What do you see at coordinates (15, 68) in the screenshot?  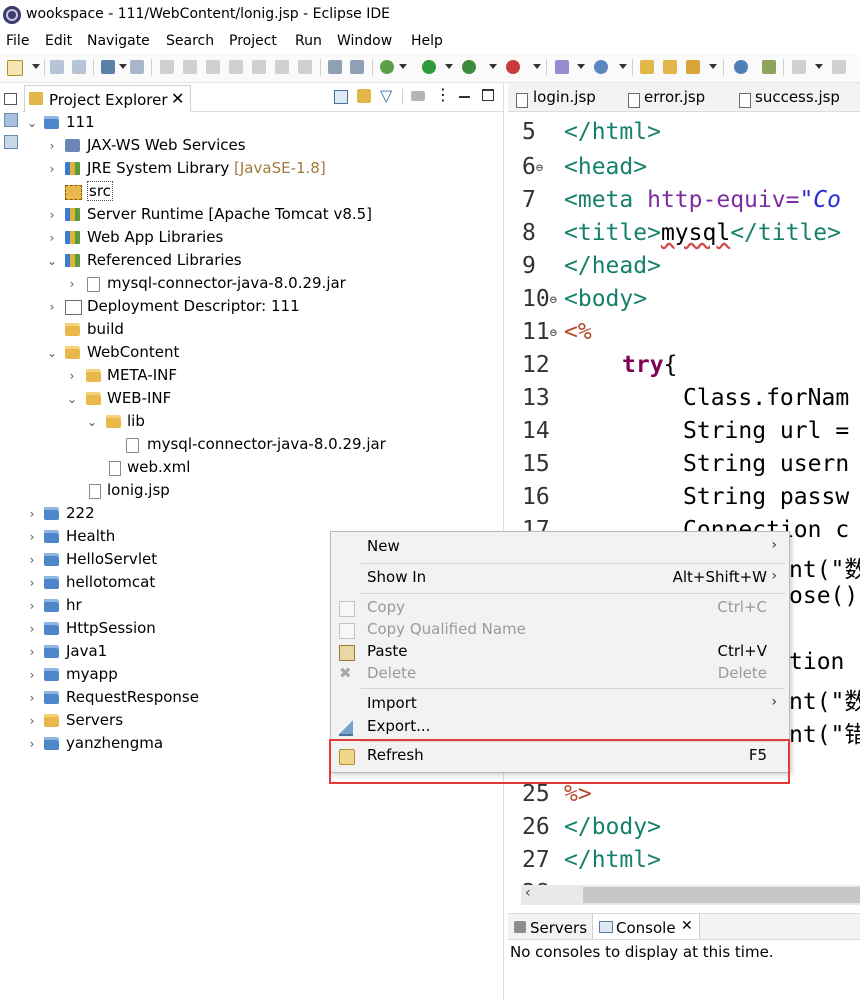 I see `new-icon` at bounding box center [15, 68].